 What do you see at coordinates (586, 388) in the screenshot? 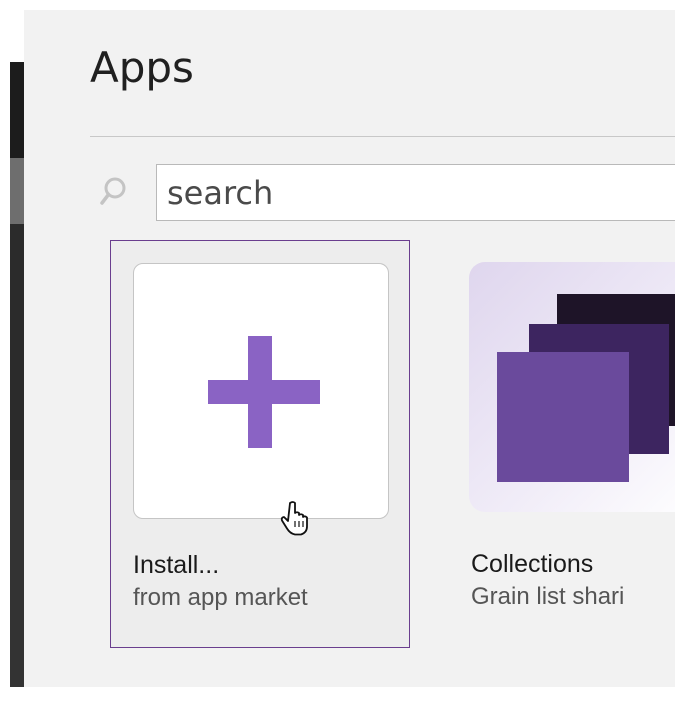
I see `collections-icon` at bounding box center [586, 388].